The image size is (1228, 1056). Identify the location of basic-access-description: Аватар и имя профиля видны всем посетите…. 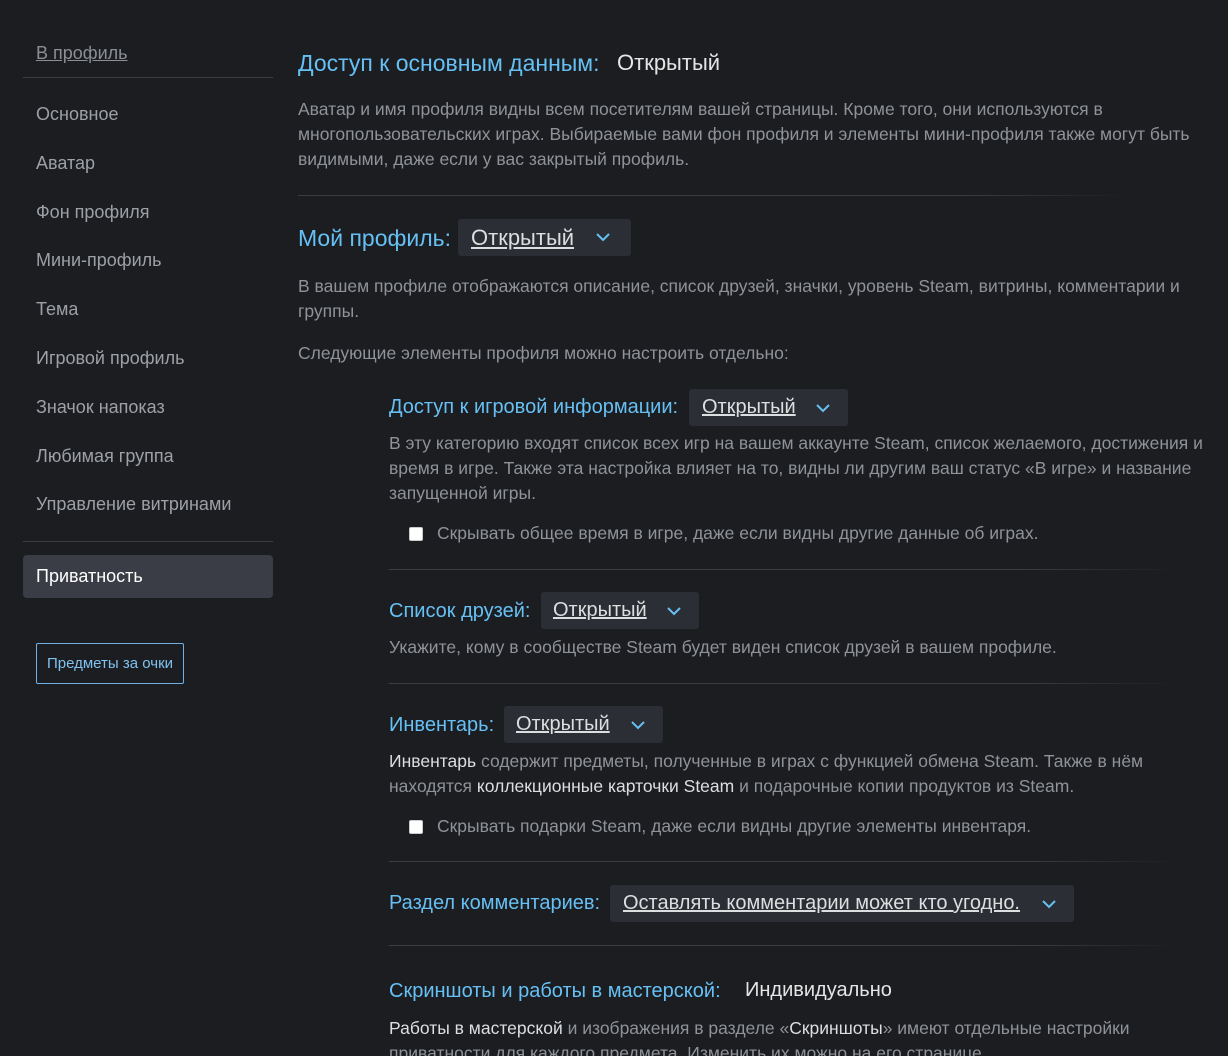
(744, 134).